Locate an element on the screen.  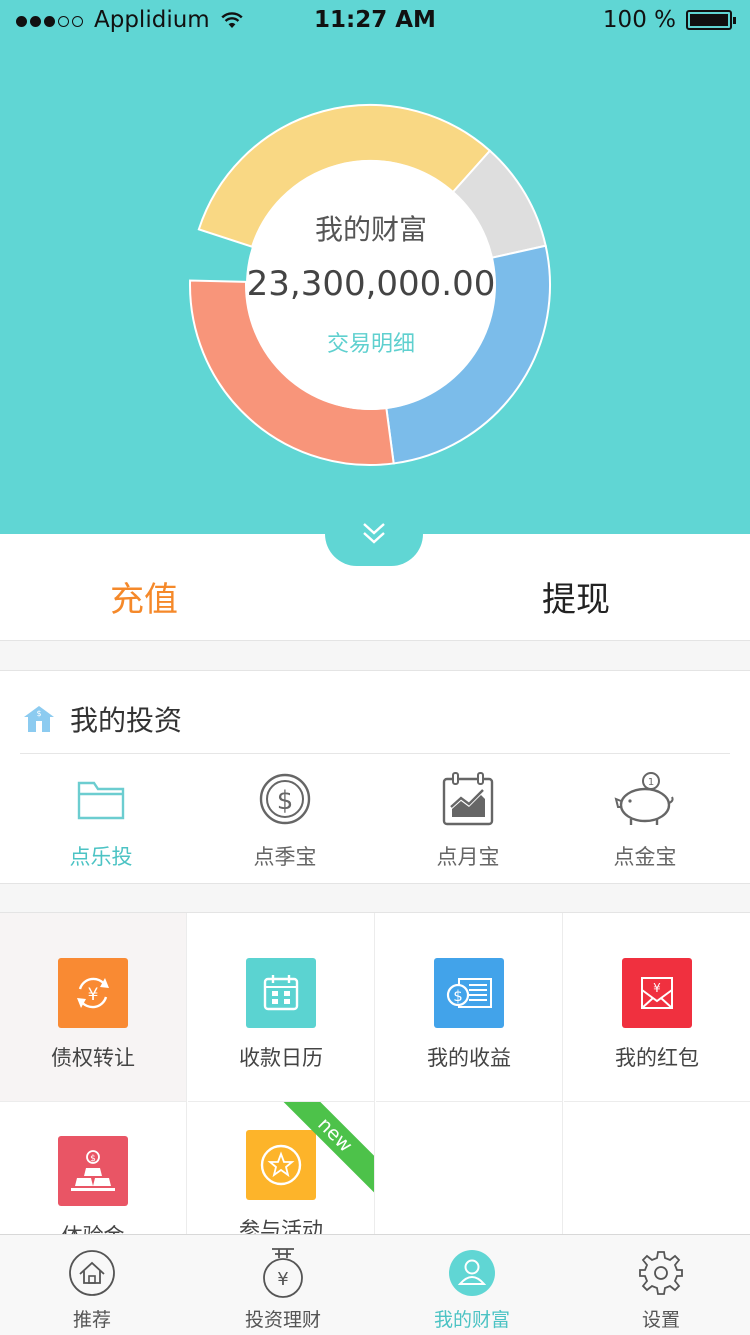
dollar-coin-icon: $ is located at coordinates (285, 799).